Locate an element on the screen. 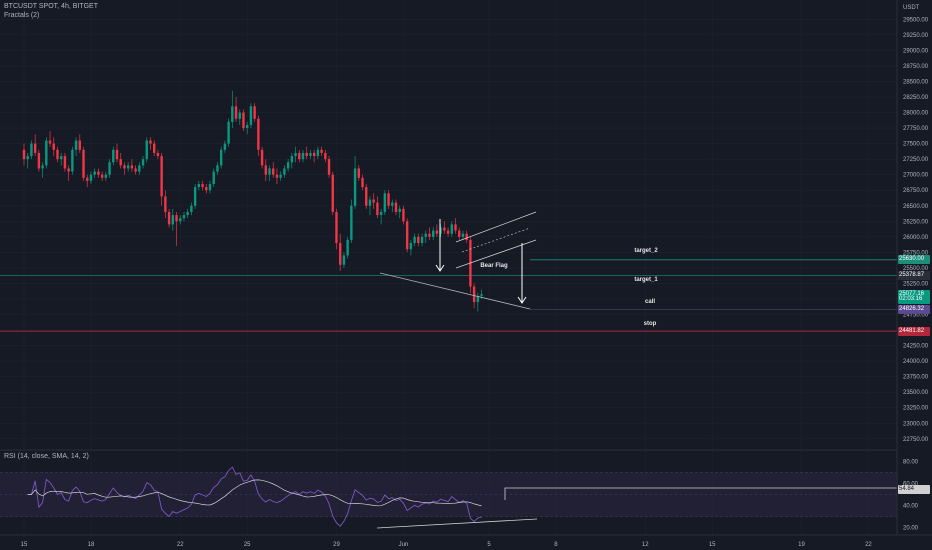  flag-upper-line is located at coordinates (496, 227).